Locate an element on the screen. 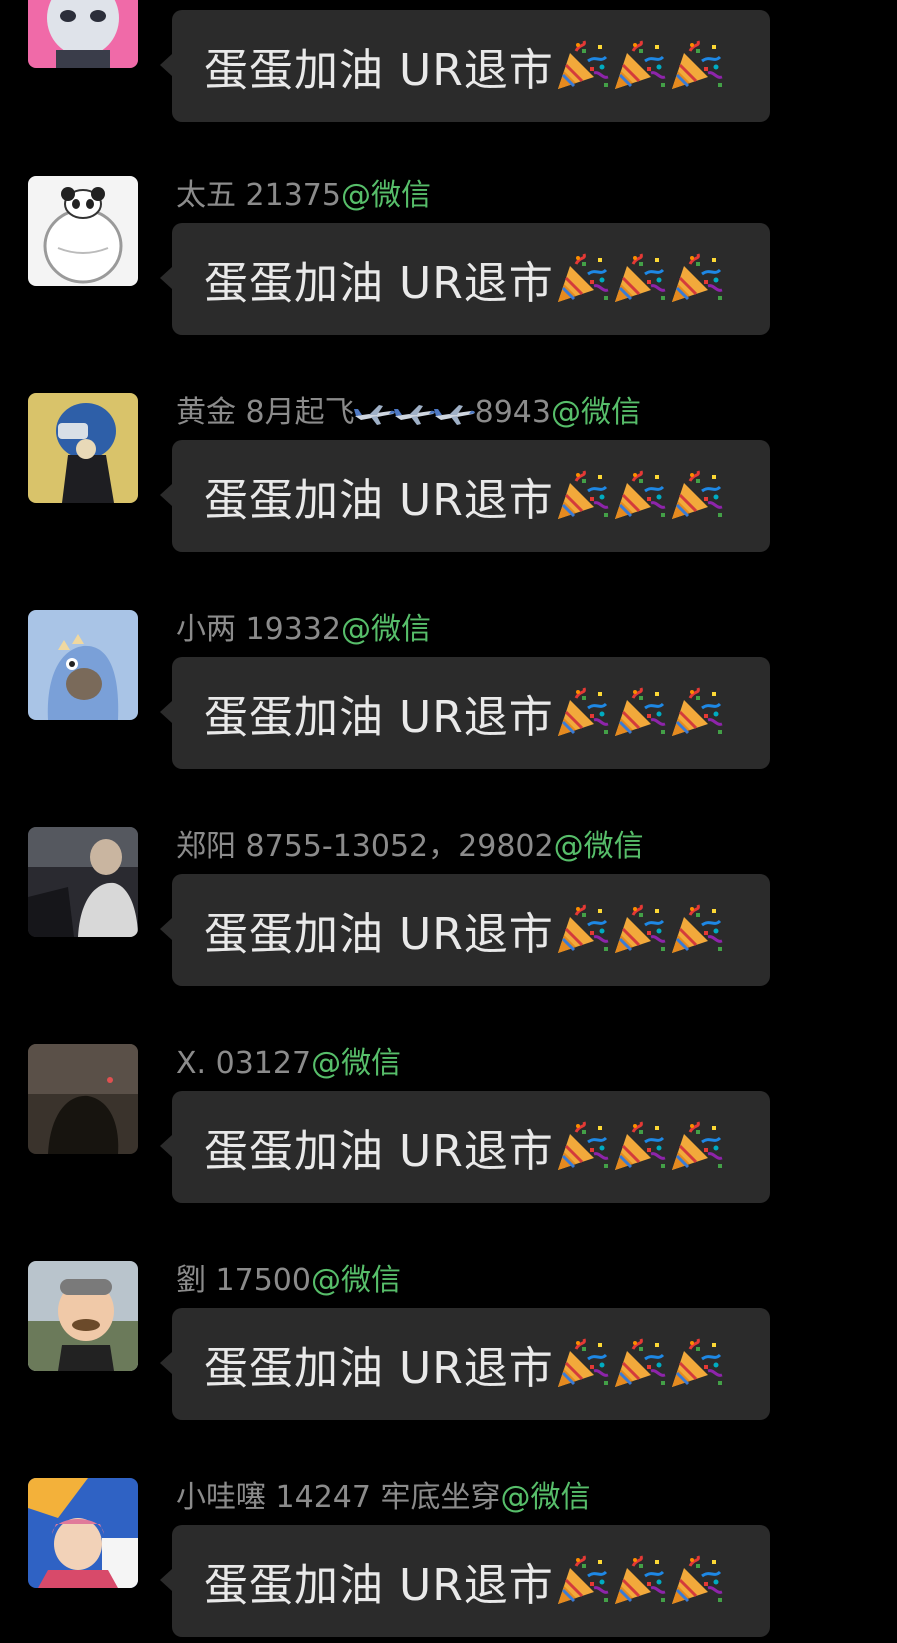 This screenshot has height=1643, width=897. panda-egg-avatar is located at coordinates (83, 231).